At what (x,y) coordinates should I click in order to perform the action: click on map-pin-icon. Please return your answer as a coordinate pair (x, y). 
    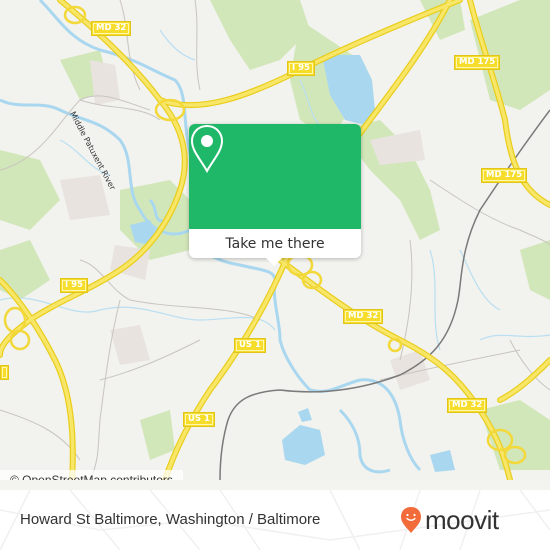
    Looking at the image, I should click on (207, 149).